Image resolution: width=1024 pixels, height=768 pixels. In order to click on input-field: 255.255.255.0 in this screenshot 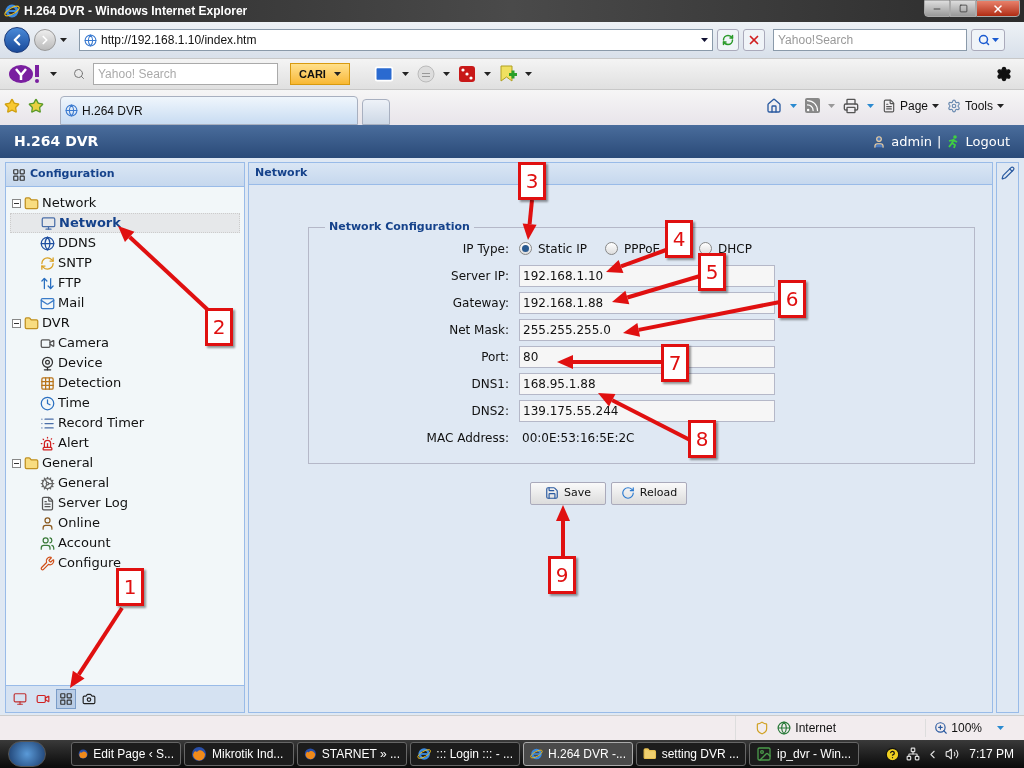, I will do `click(647, 329)`.